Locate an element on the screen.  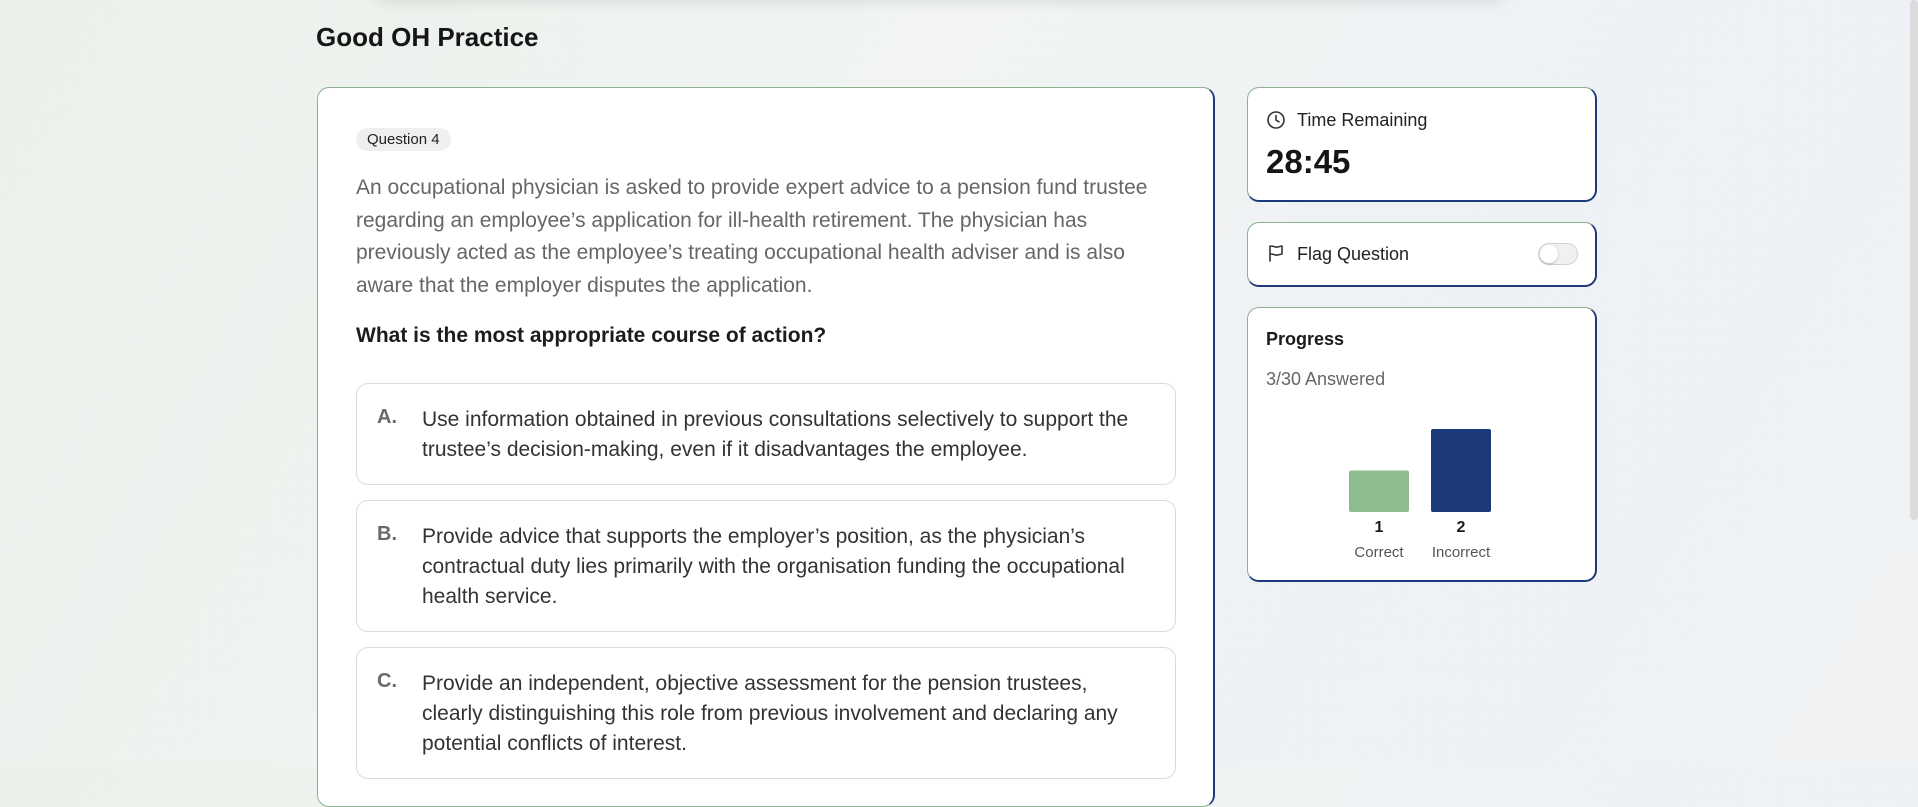
toggle-knob is located at coordinates (1549, 254).